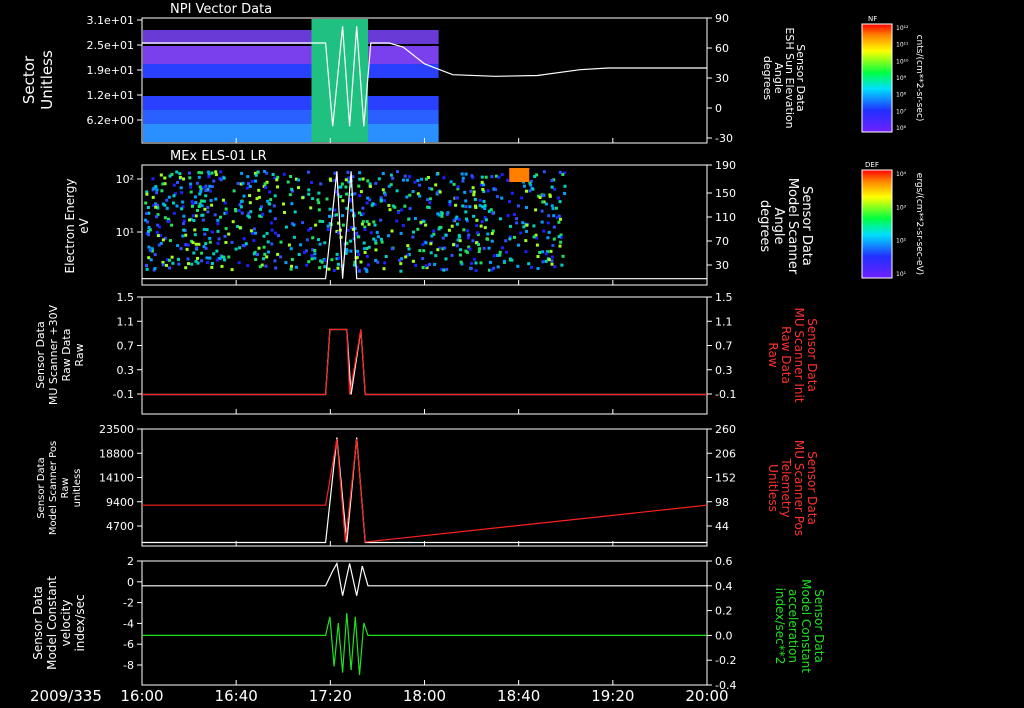 Image resolution: width=1024 pixels, height=708 pixels. Describe the element at coordinates (84, 225) in the screenshot. I see `svg-text: eV` at that location.